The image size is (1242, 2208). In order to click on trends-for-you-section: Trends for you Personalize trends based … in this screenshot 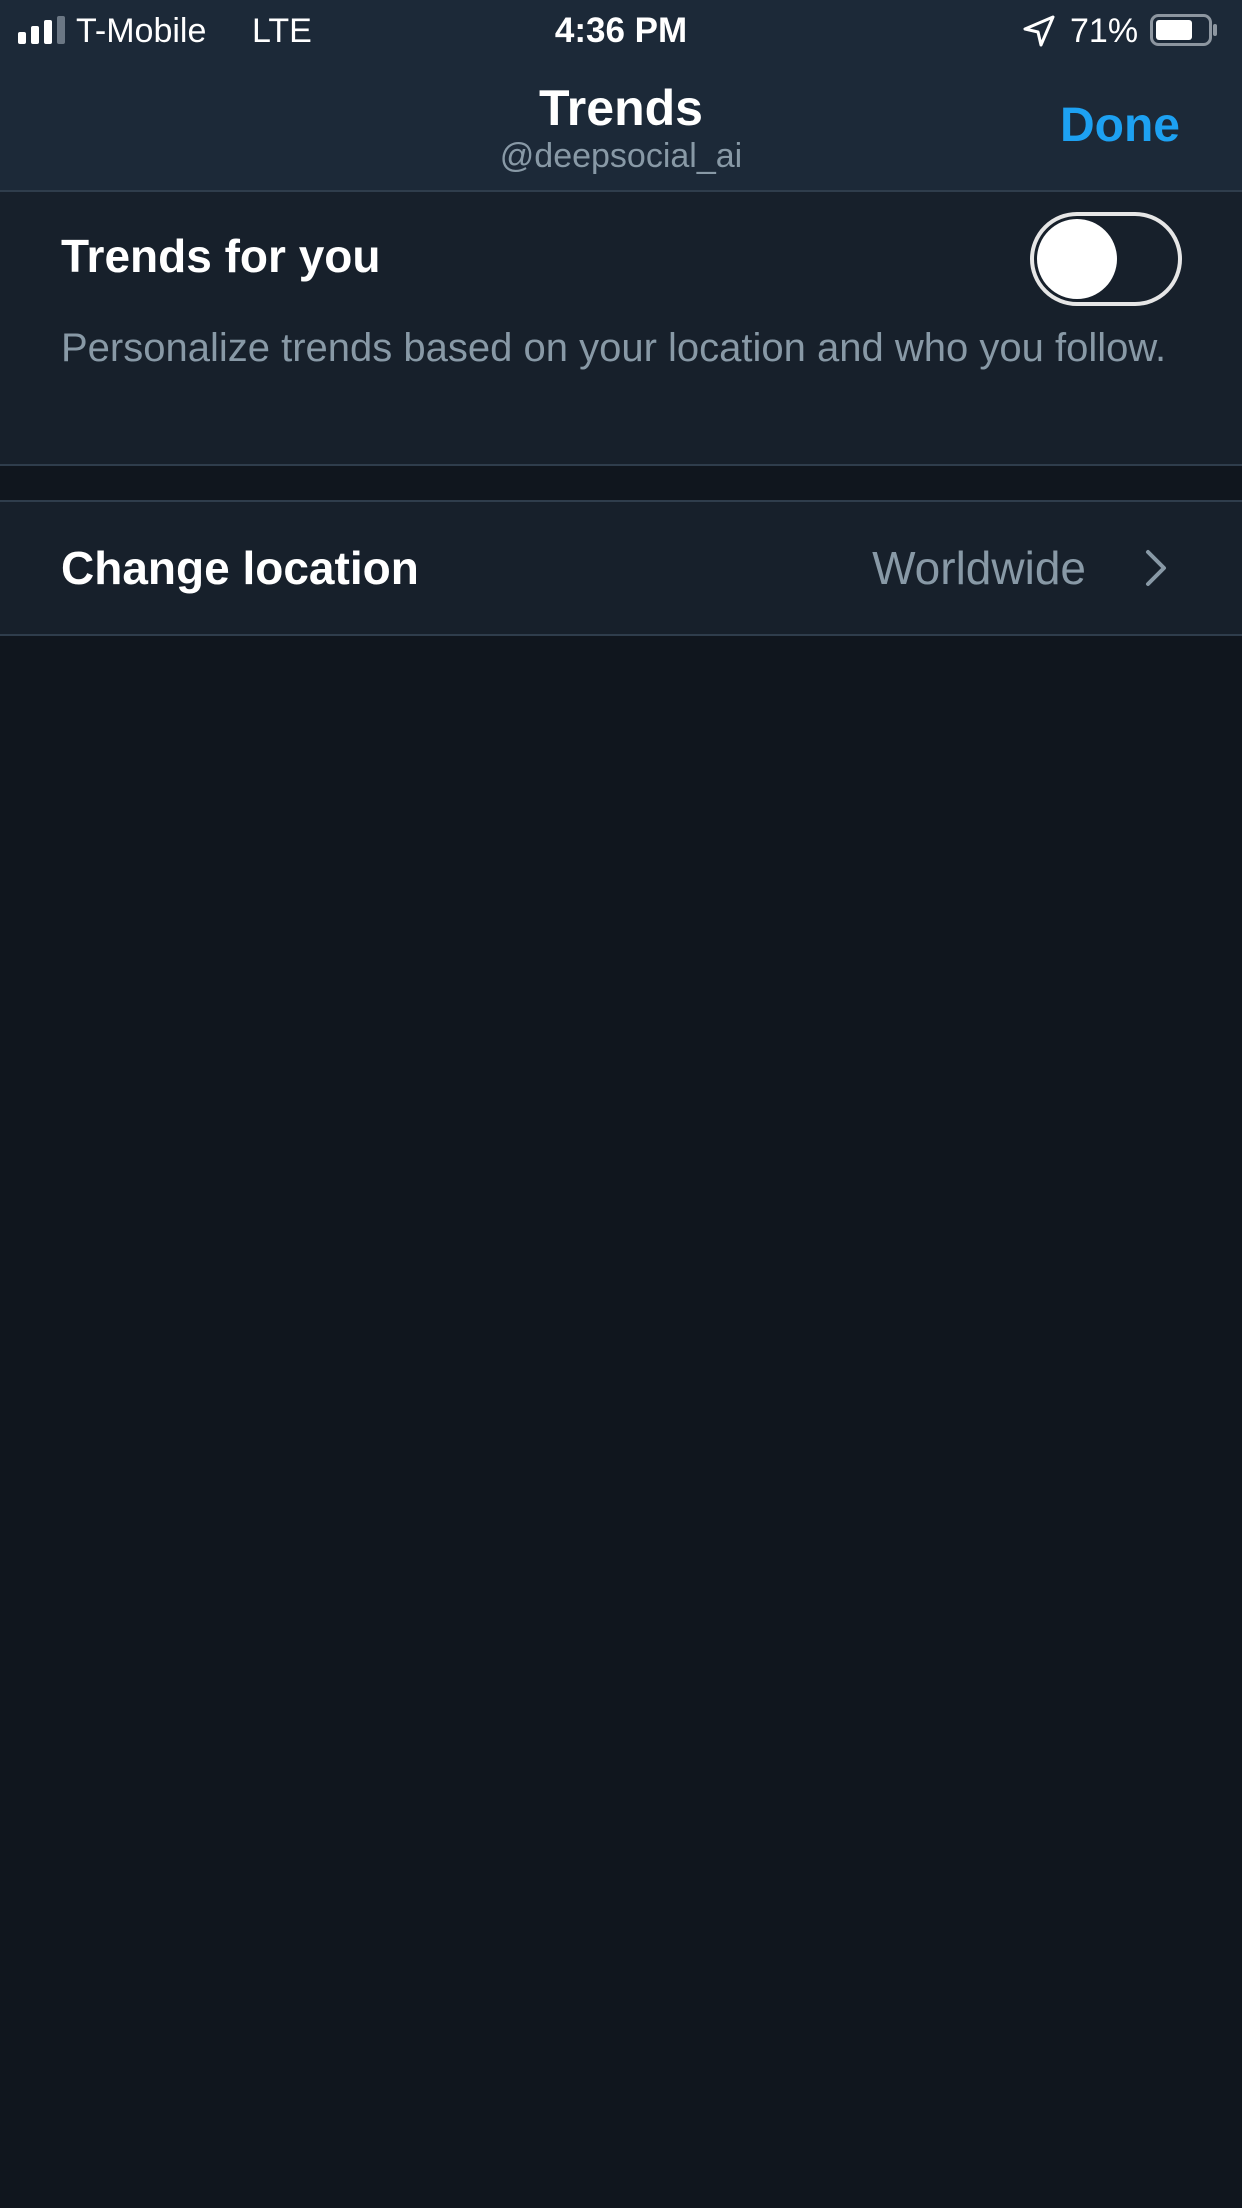, I will do `click(621, 329)`.